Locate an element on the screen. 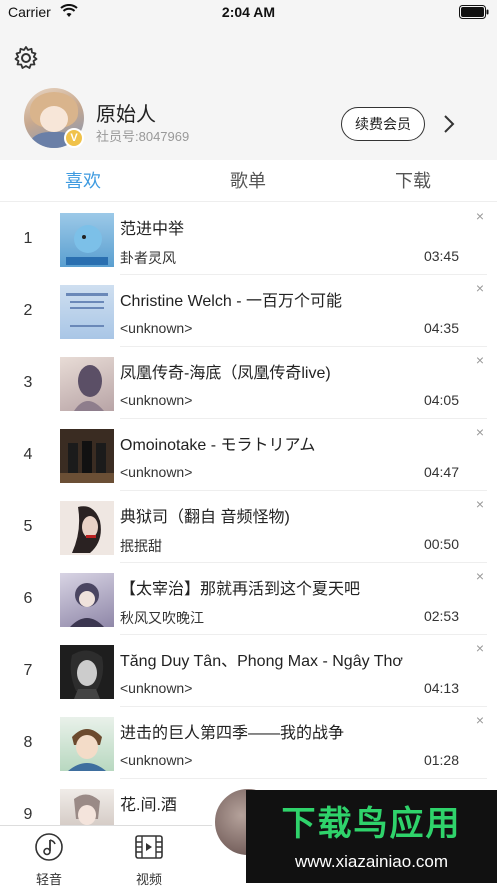  tab-playlists: 歌单 is located at coordinates (248, 181).